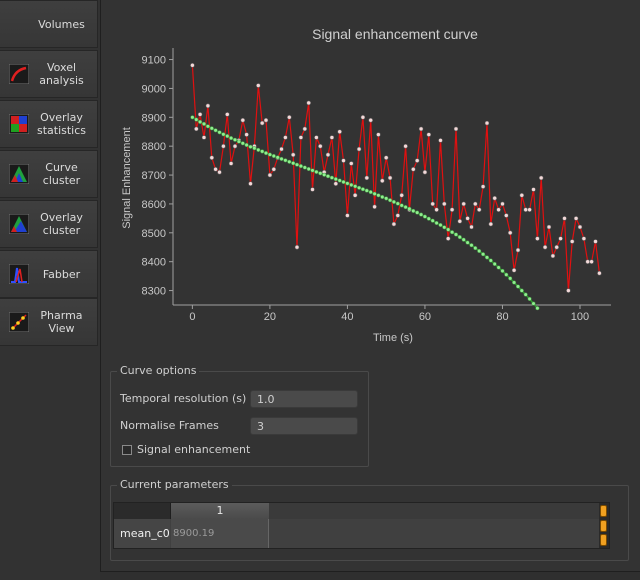 The width and height of the screenshot is (640, 580). What do you see at coordinates (61, 124) in the screenshot?
I see `sidebar-item-label: Overlay statistics` at bounding box center [61, 124].